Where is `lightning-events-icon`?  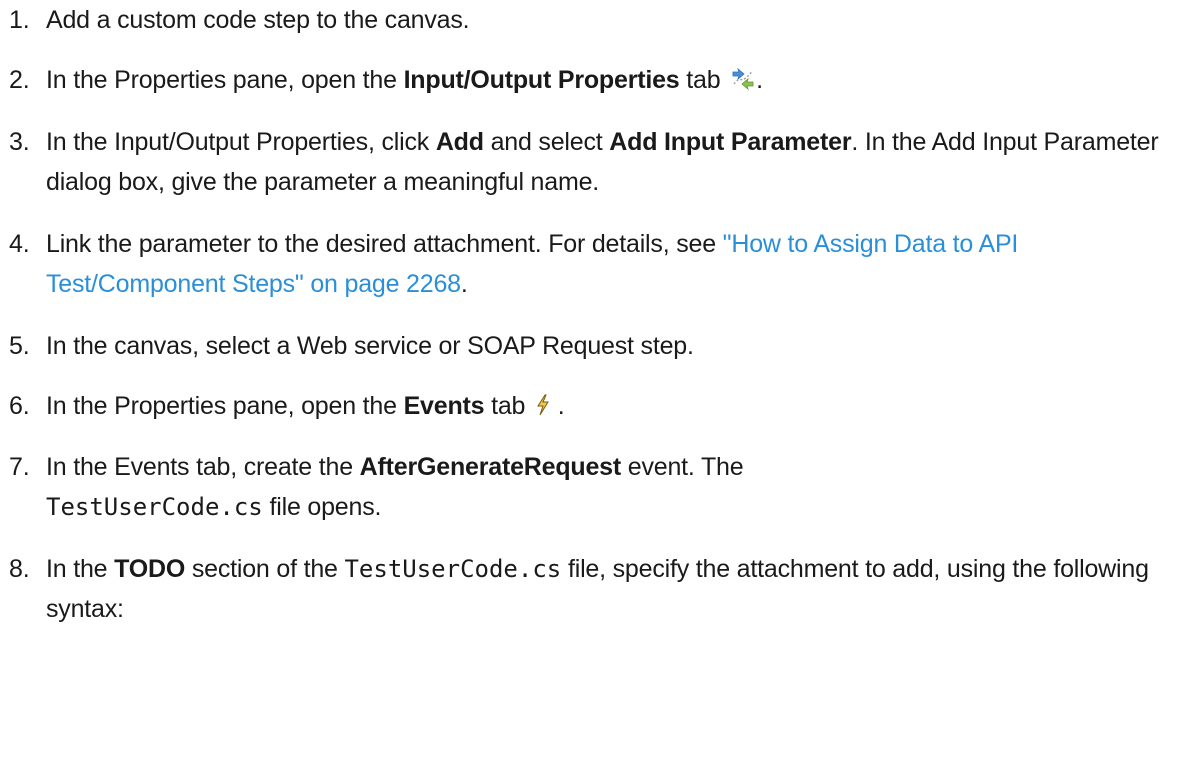 lightning-events-icon is located at coordinates (543, 408).